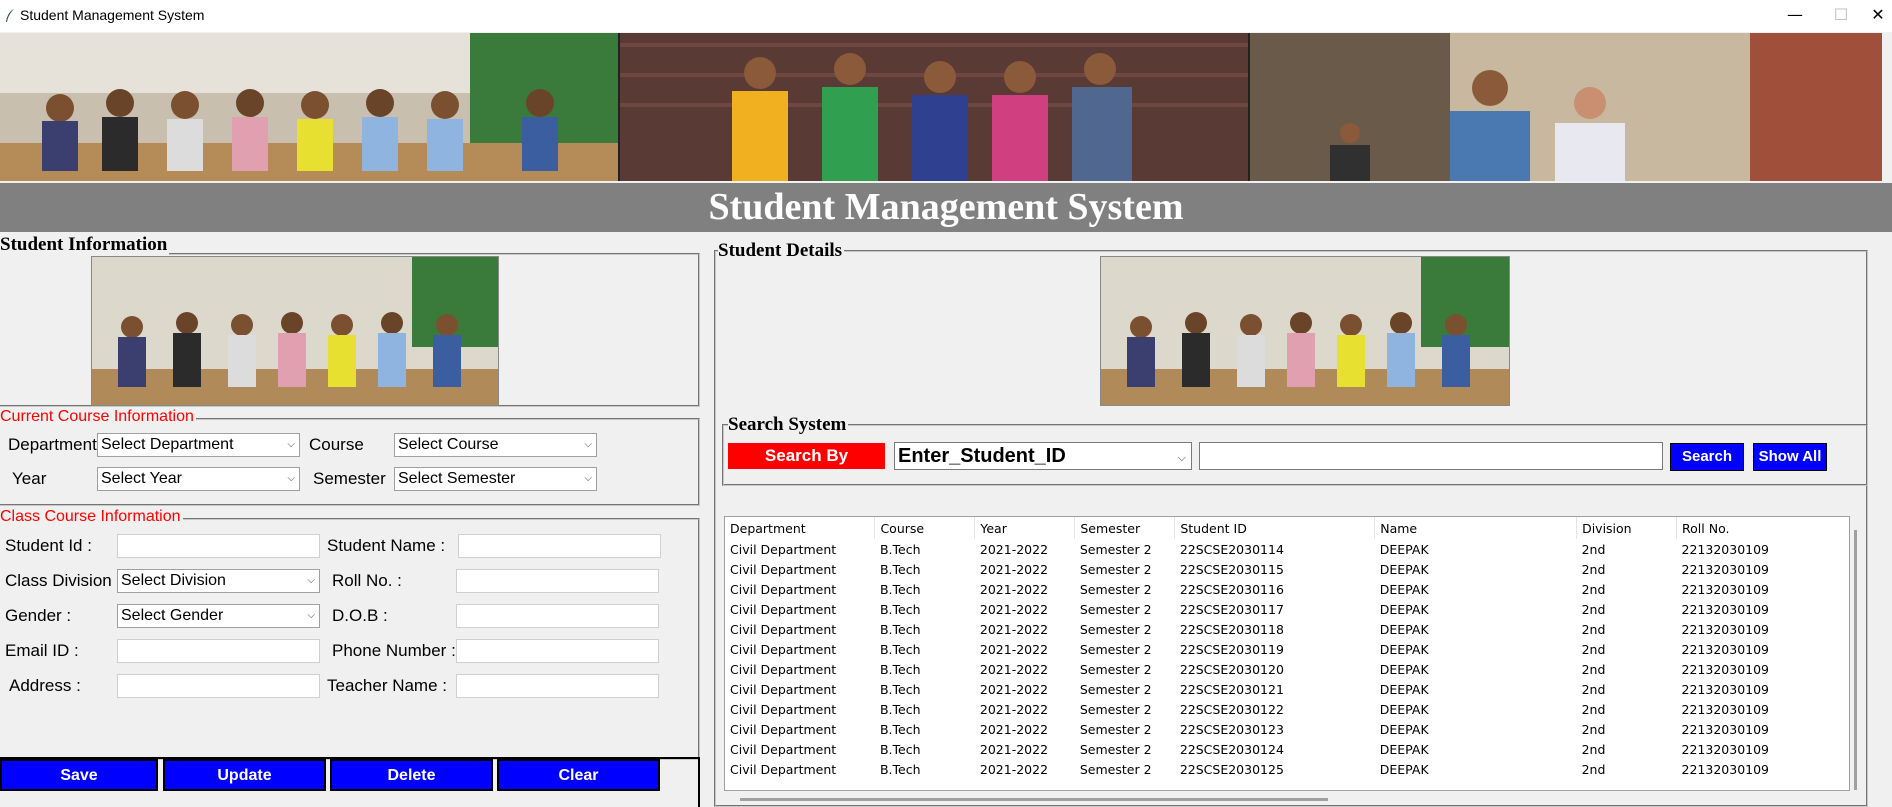 The width and height of the screenshot is (1892, 807). I want to click on table-cell: 22SCSE2030124, so click(1231, 749).